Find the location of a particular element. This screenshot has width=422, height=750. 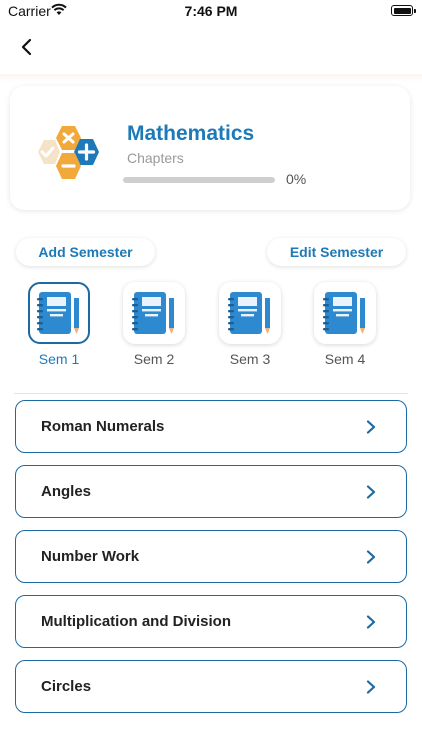

chapter-item-roman-numerals: Roman Numerals is located at coordinates (211, 426).